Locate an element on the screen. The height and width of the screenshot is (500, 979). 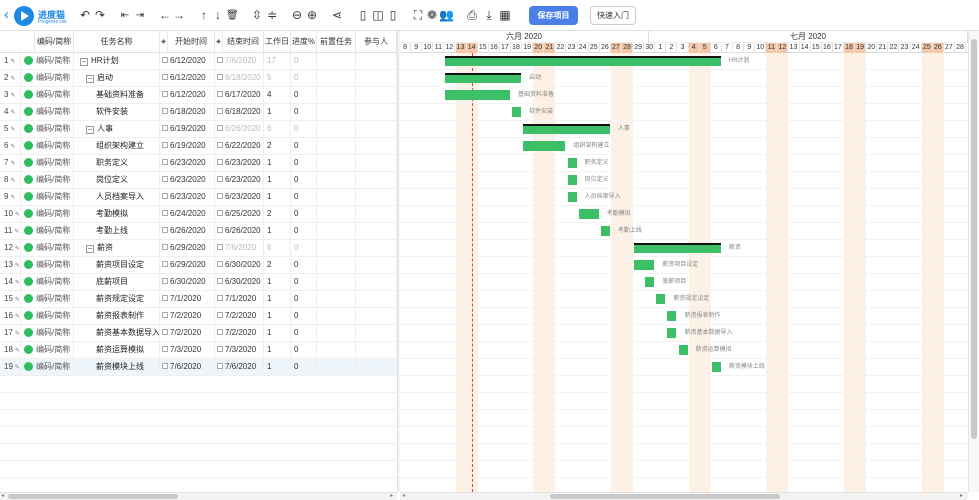
end-date-cell: 6/30/2020 is located at coordinates (239, 282).